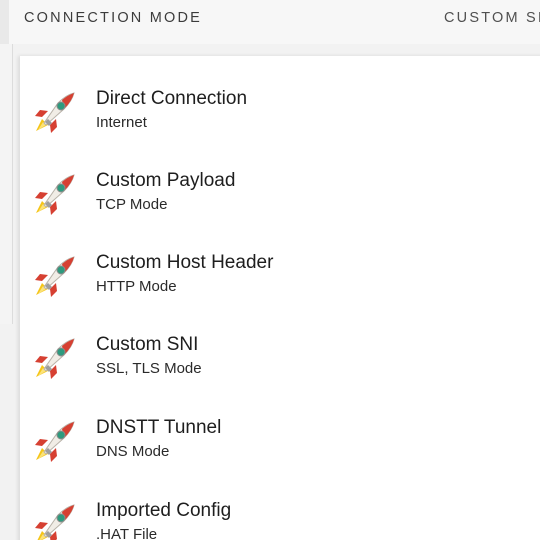  I want to click on mode-item-dnstt-tunnel: DNSTT Tunnel DNS Mode, so click(280, 438).